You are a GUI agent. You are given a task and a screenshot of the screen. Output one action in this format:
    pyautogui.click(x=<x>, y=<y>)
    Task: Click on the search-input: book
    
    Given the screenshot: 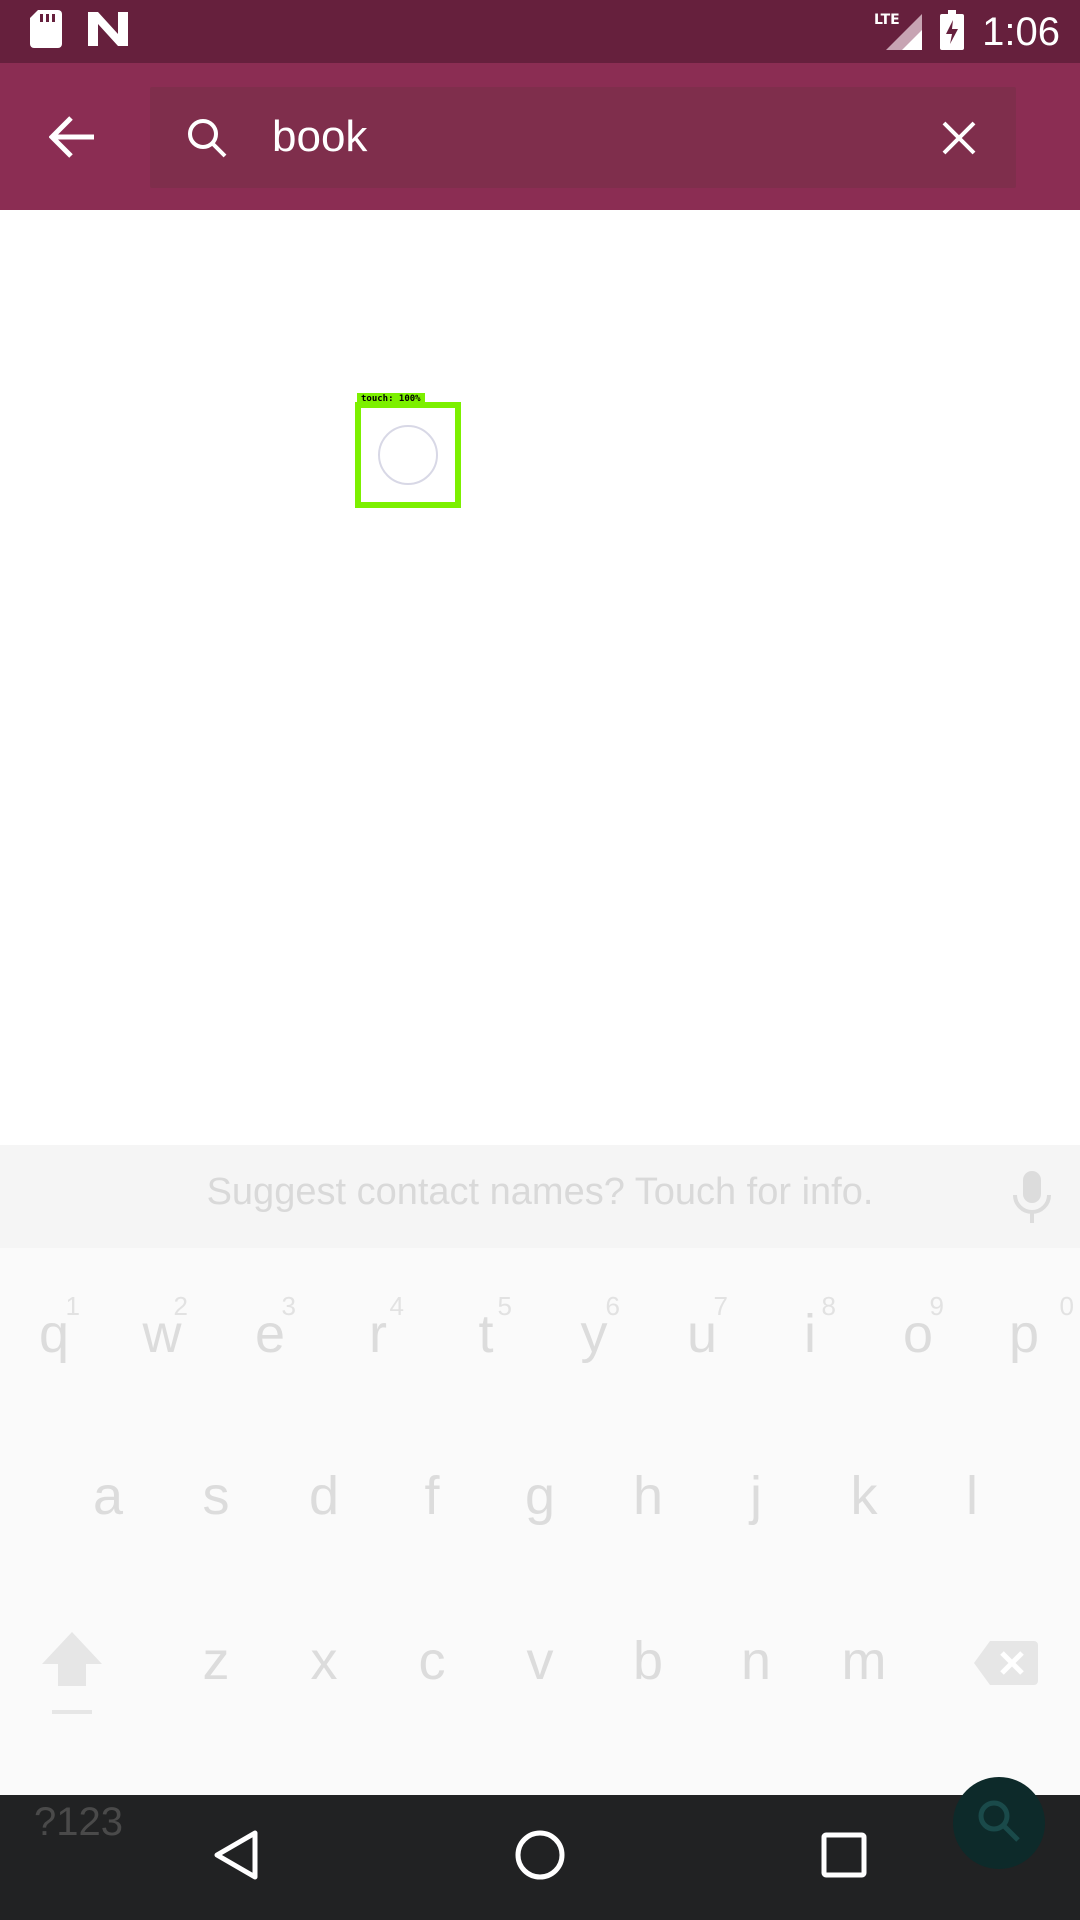 What is the action you would take?
    pyautogui.click(x=319, y=137)
    